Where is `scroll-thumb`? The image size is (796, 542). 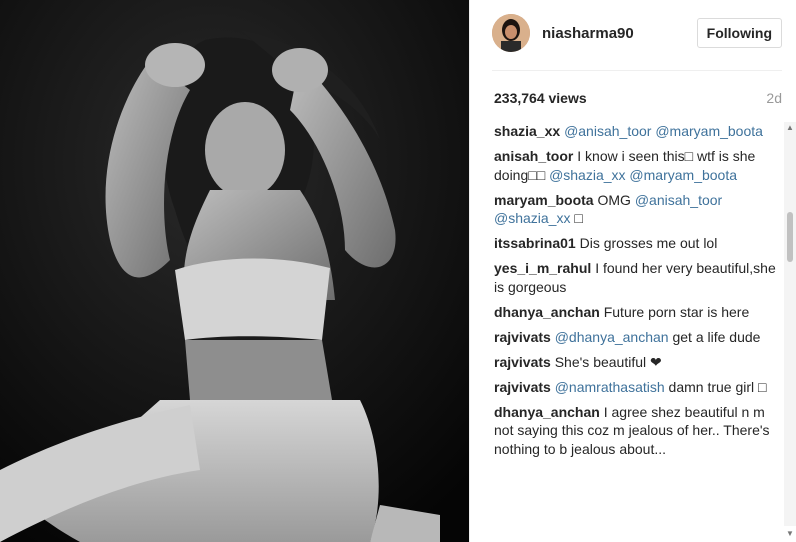
scroll-thumb is located at coordinates (790, 237).